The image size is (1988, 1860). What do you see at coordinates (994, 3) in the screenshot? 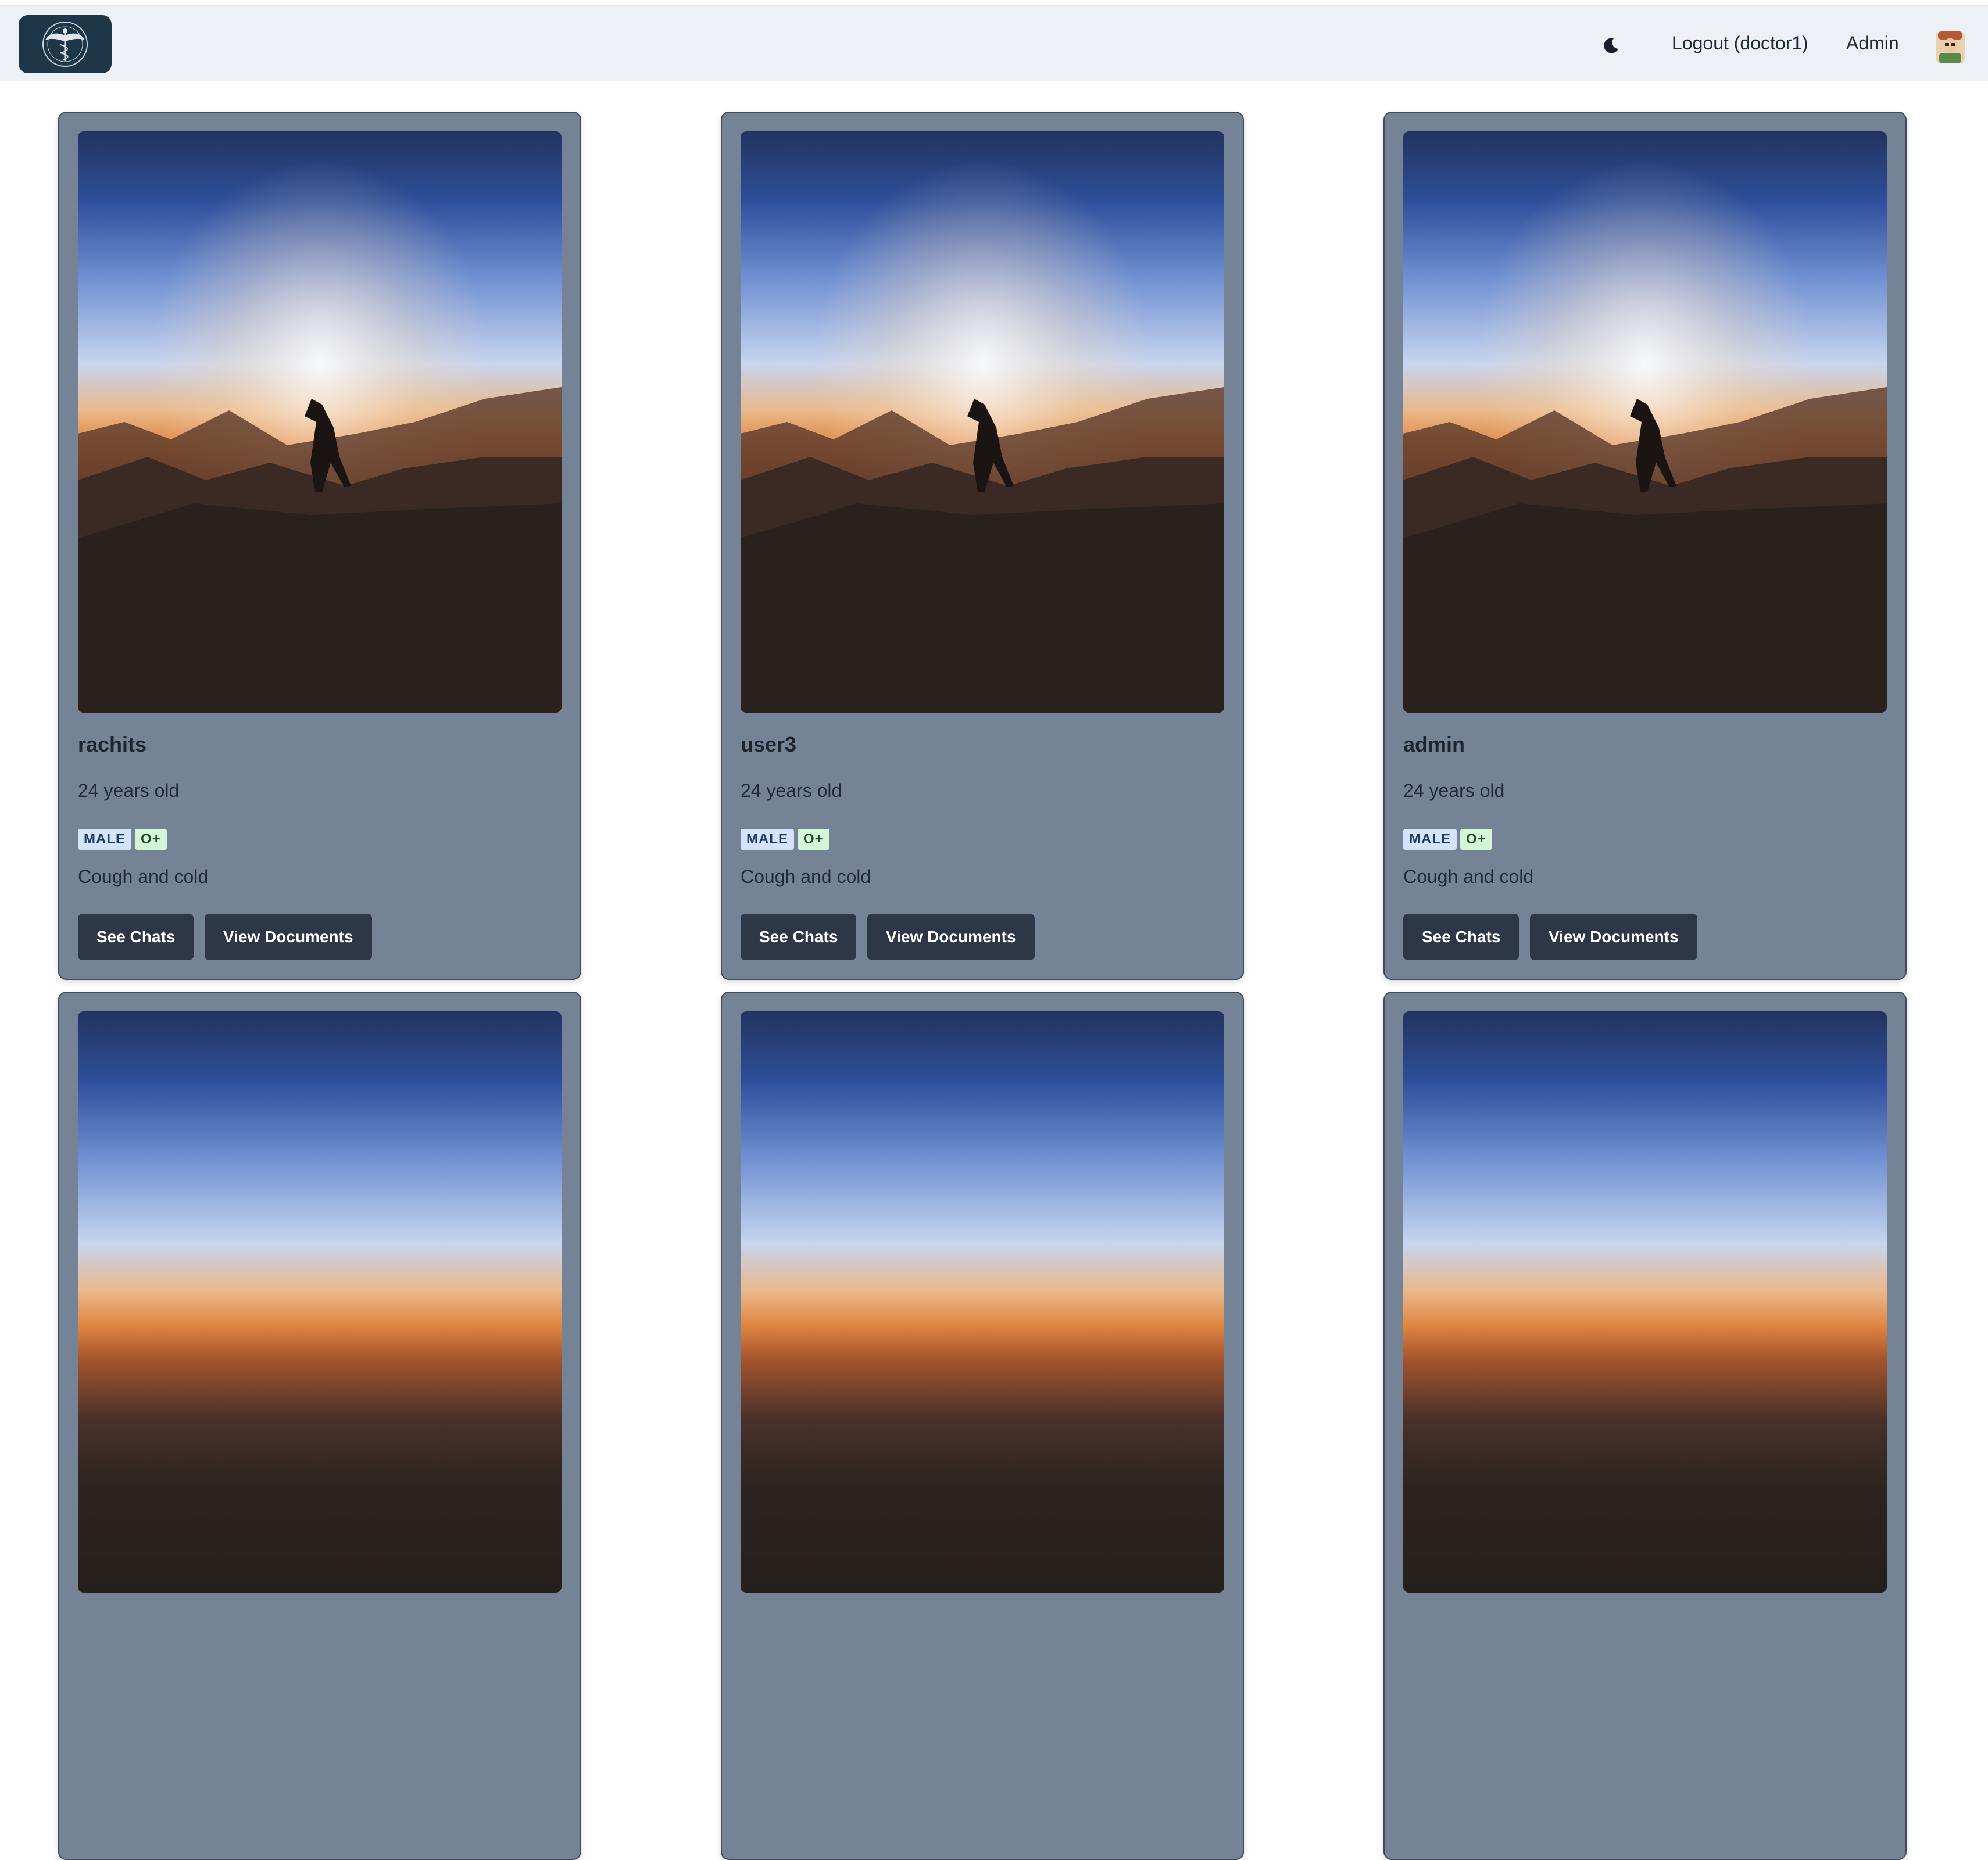
I see `top-border` at bounding box center [994, 3].